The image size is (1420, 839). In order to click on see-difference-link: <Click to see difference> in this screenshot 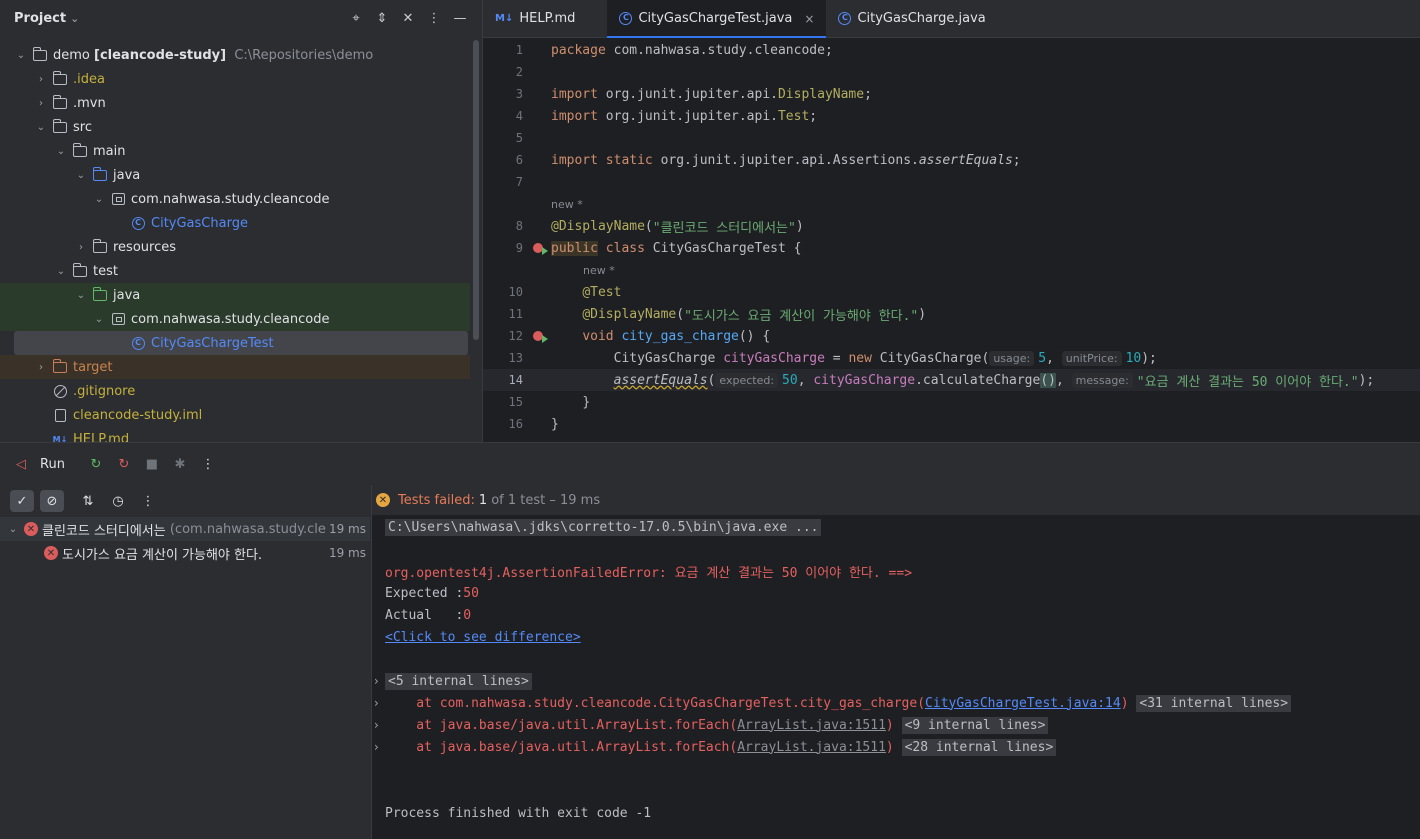, I will do `click(483, 637)`.